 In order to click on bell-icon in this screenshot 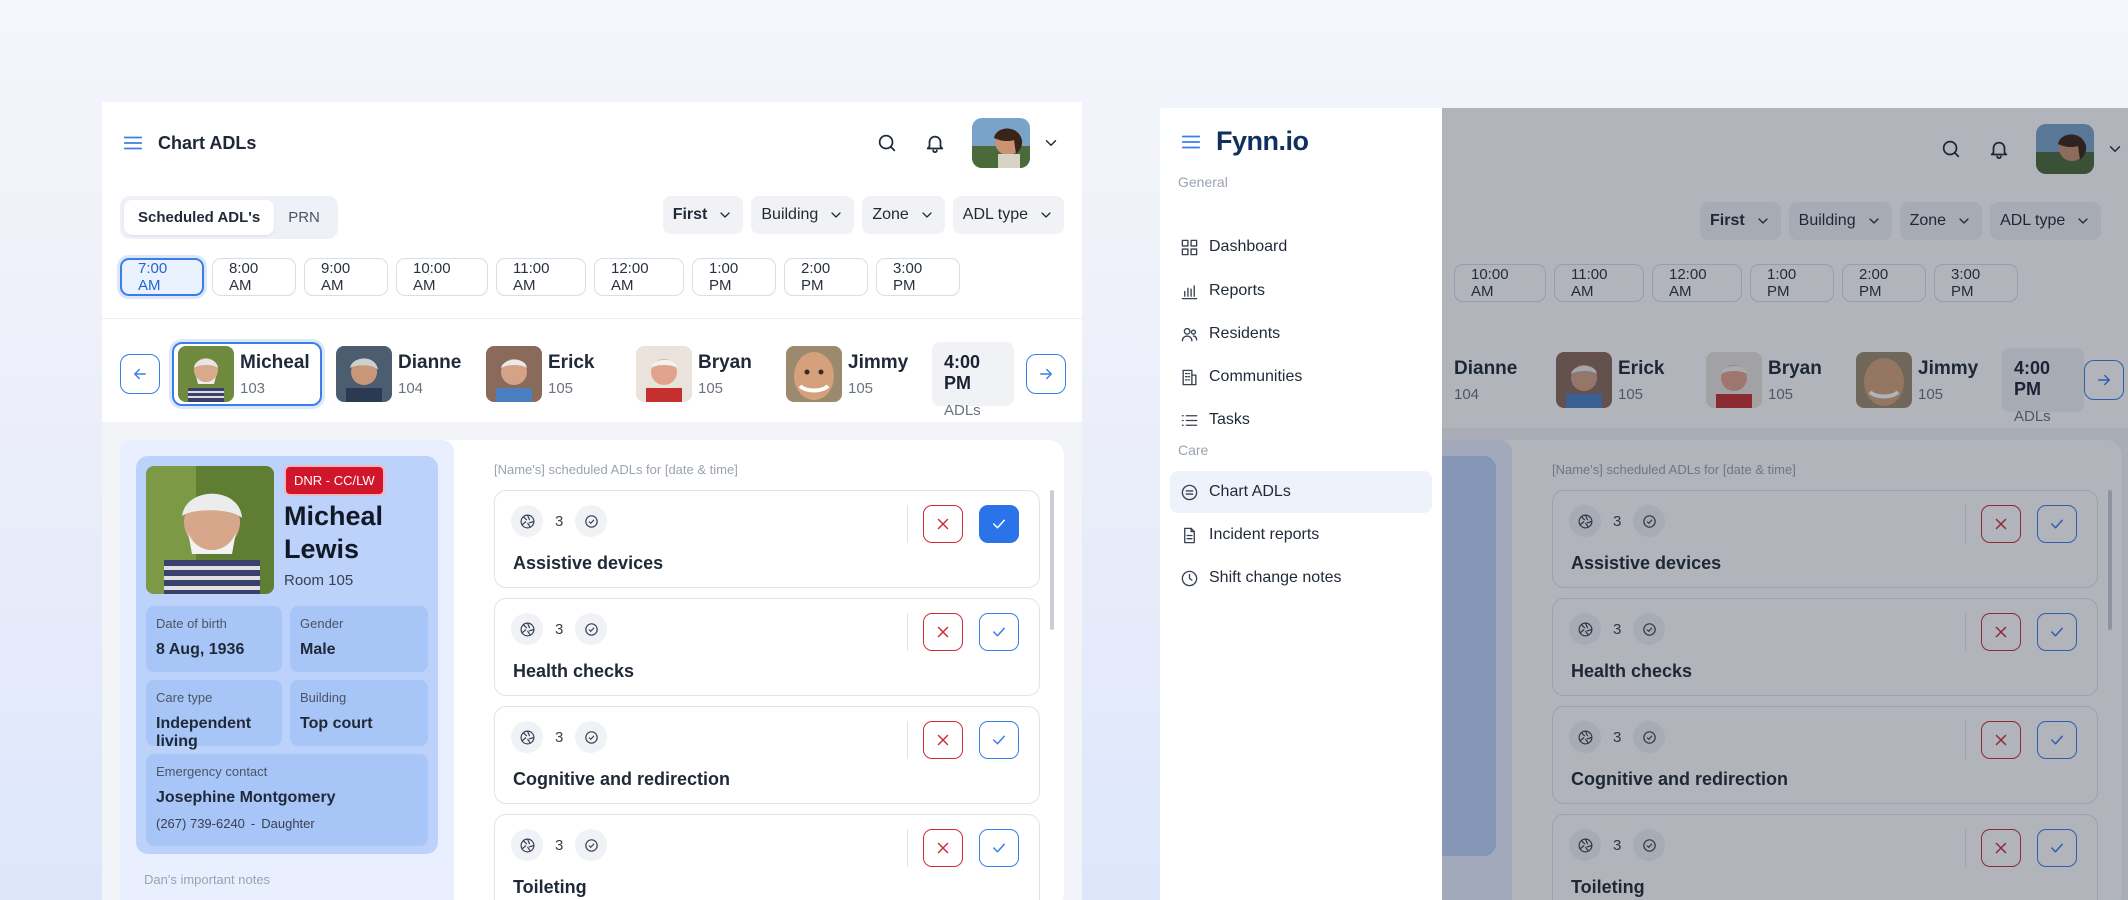, I will do `click(935, 143)`.